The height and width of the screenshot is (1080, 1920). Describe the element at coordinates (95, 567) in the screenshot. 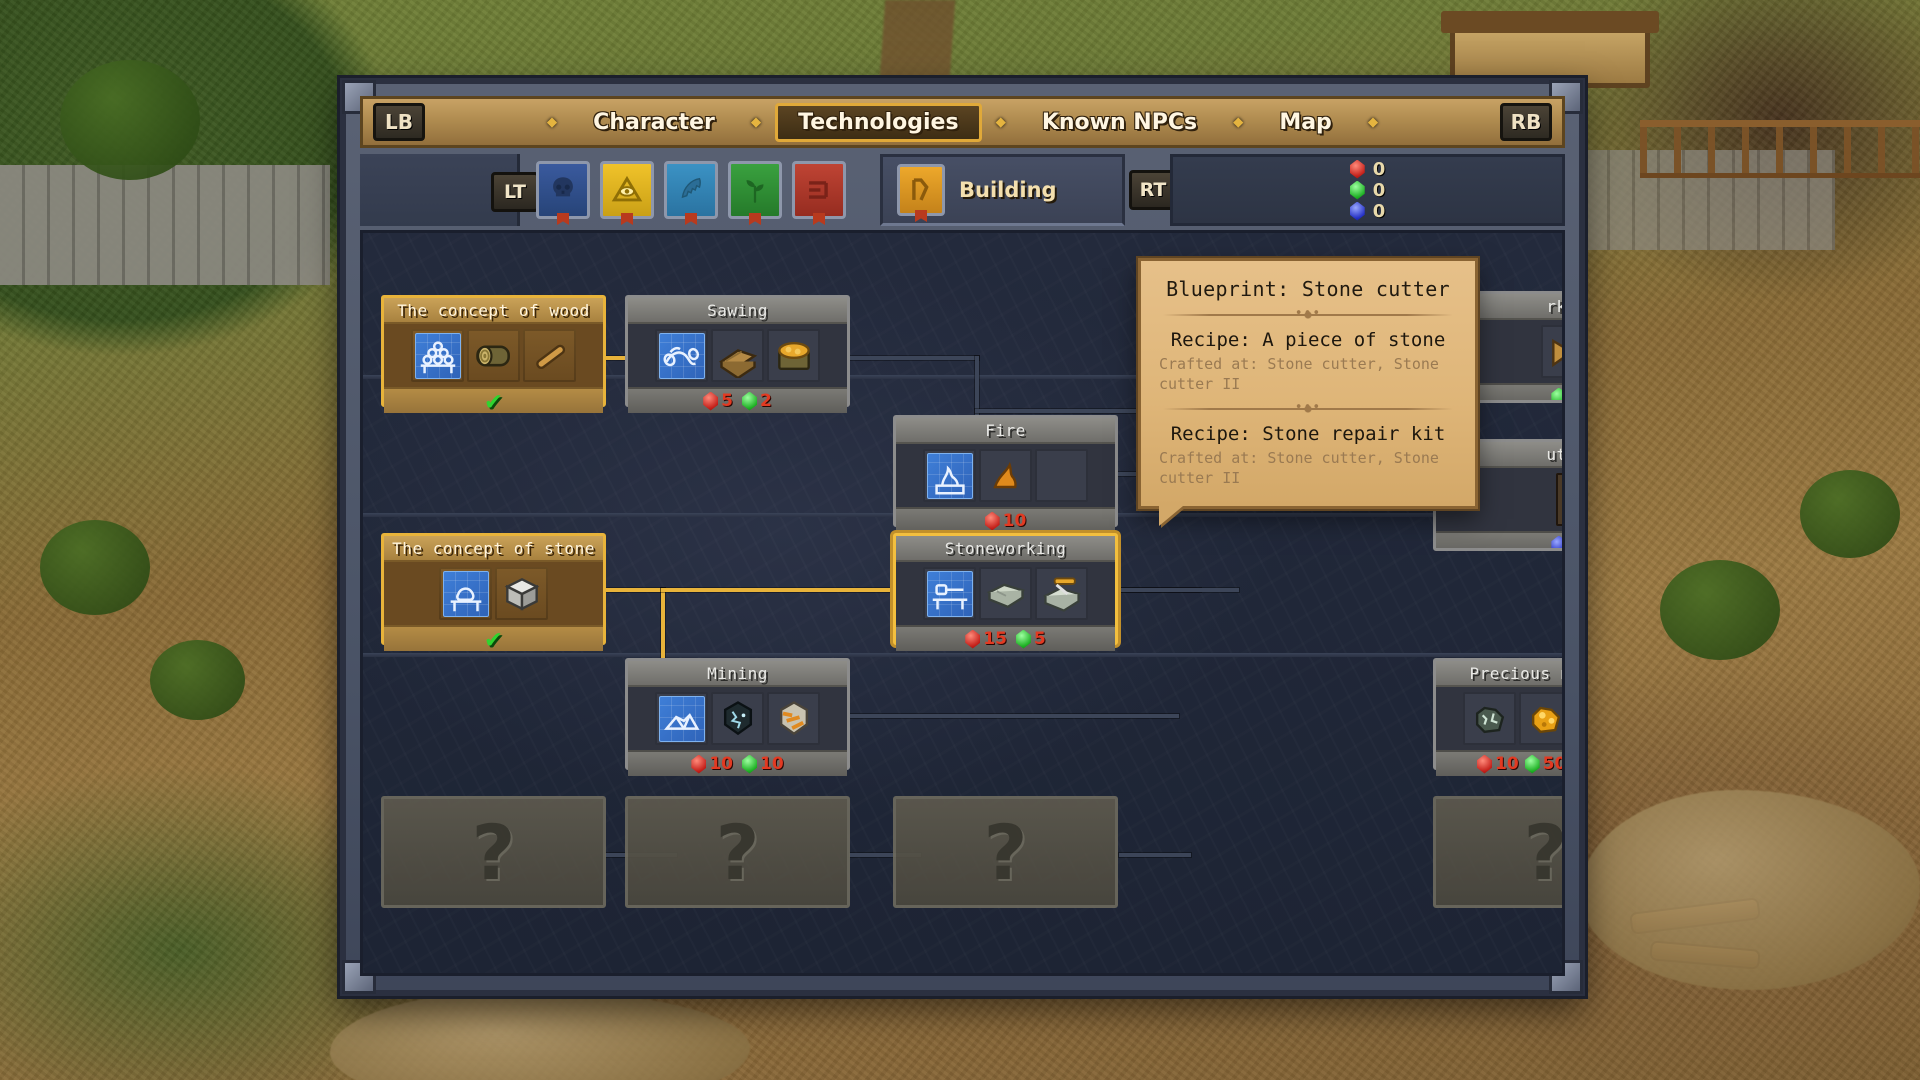

I see `bush-a` at that location.